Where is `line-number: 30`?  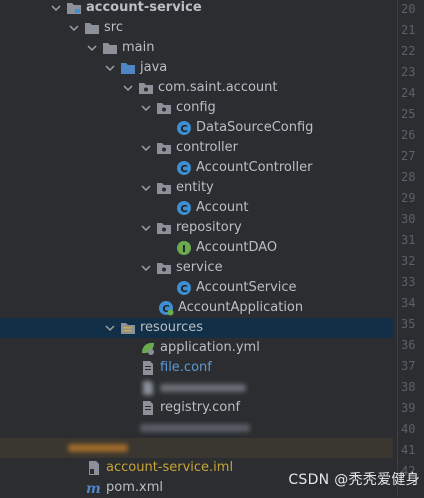
line-number: 30 is located at coordinates (408, 219).